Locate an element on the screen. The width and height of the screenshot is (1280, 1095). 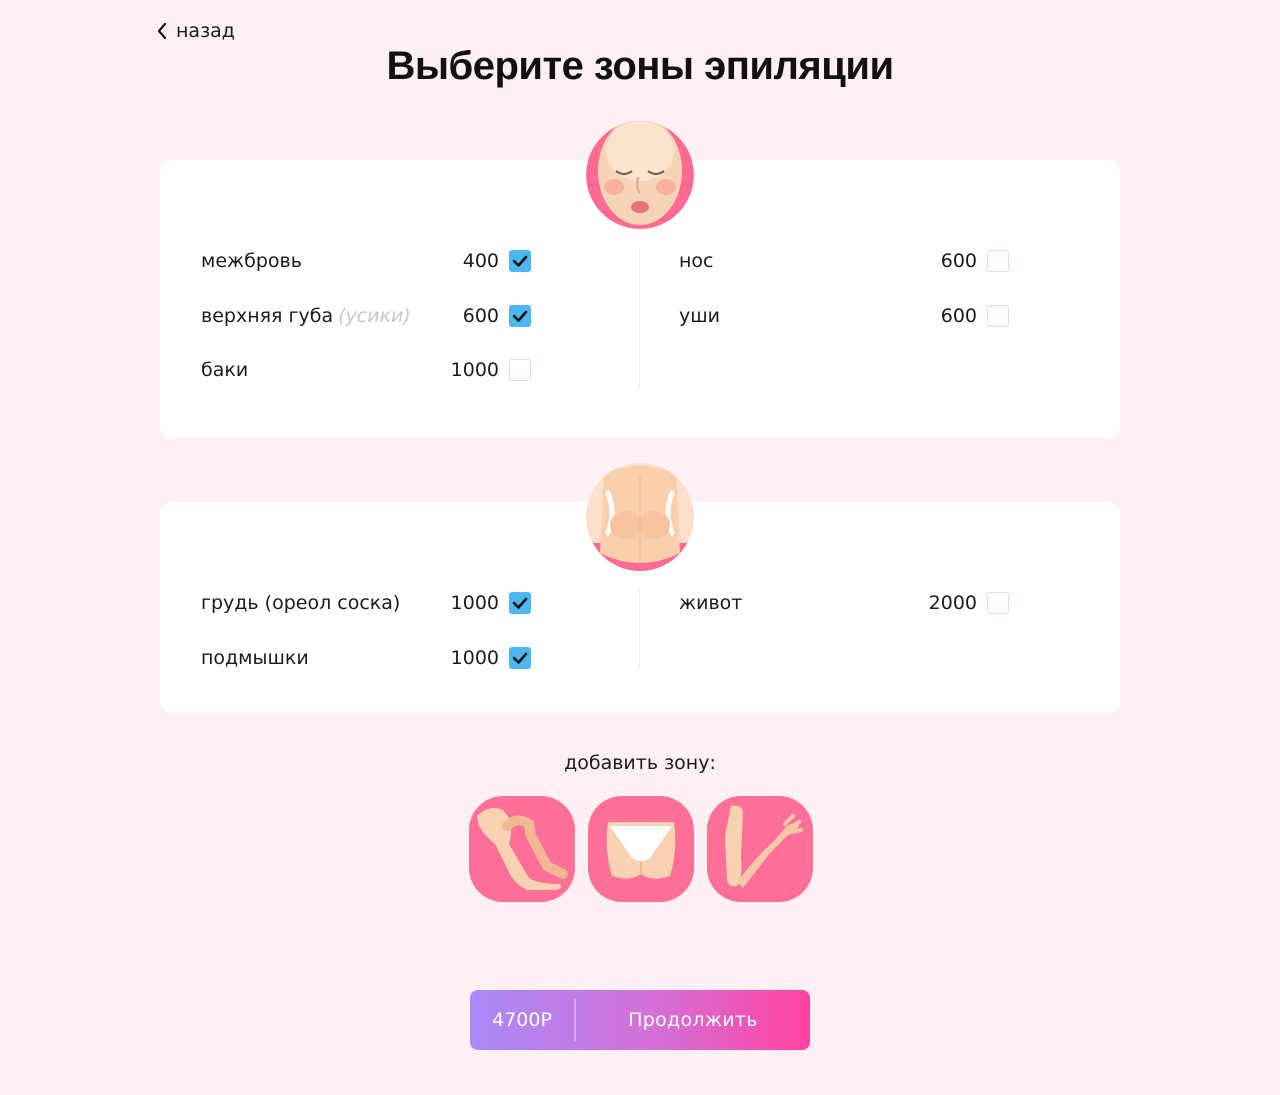
zone-price: 400 is located at coordinates (480, 261).